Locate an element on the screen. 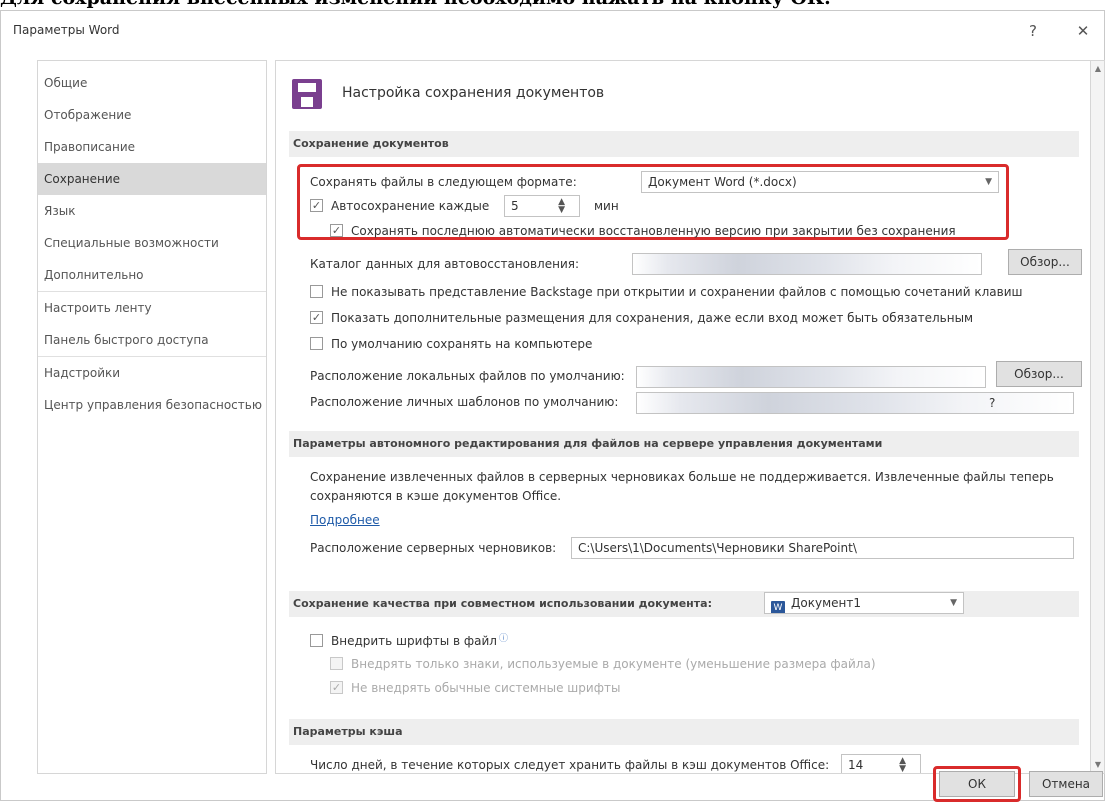 Image resolution: width=1105 pixels, height=802 pixels. section-header-save: Сохранение документов is located at coordinates (684, 144).